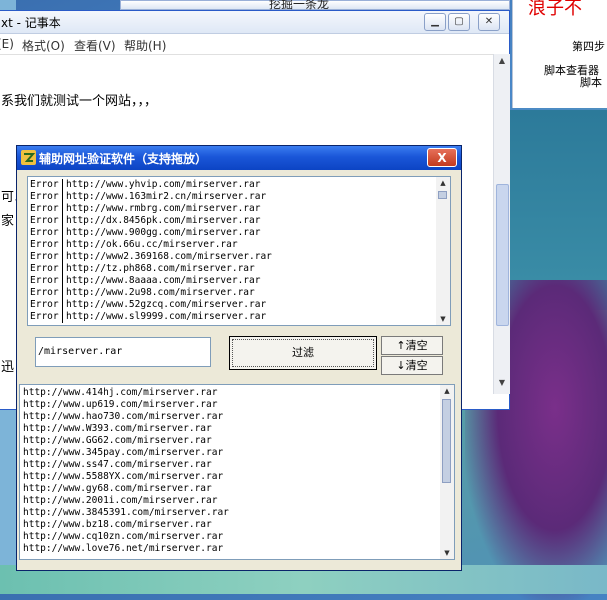 This screenshot has width=607, height=600. Describe the element at coordinates (163, 232) in the screenshot. I see `url-cell: http://www.900gg.com/mirserver.rar` at that location.